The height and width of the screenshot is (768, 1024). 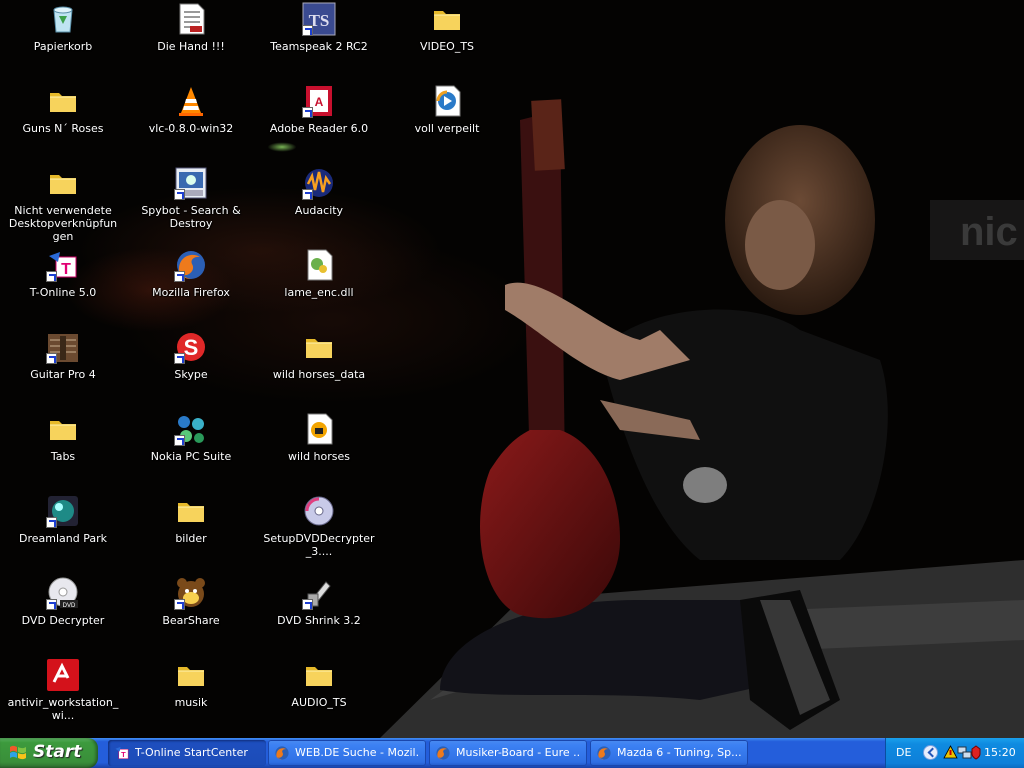 I want to click on security-icon, so click(x=976, y=752).